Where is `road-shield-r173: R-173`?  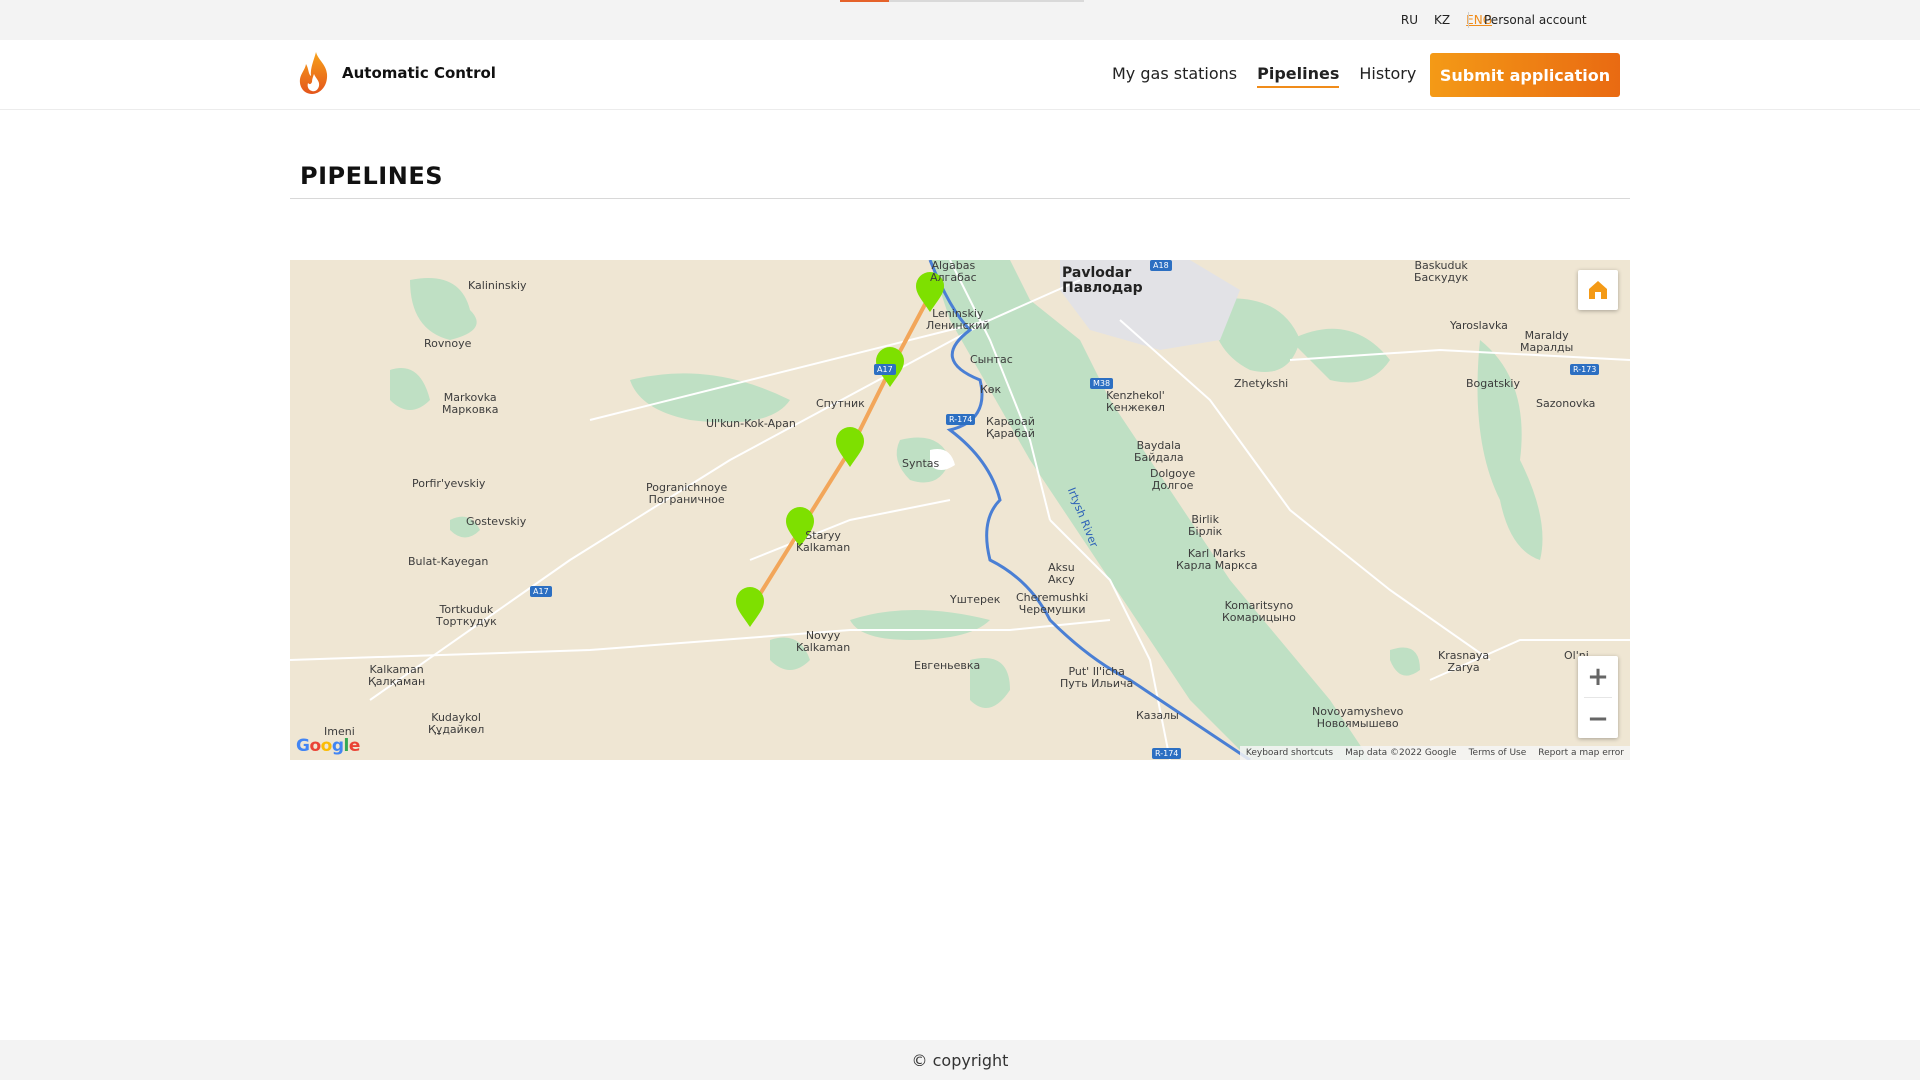
road-shield-r173: R-173 is located at coordinates (1585, 369).